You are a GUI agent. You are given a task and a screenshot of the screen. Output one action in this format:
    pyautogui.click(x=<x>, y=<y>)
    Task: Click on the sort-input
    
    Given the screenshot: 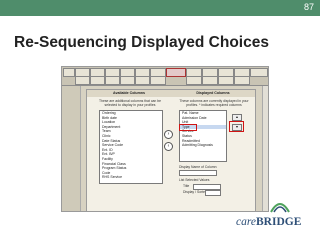 What is the action you would take?
    pyautogui.click(x=213, y=193)
    